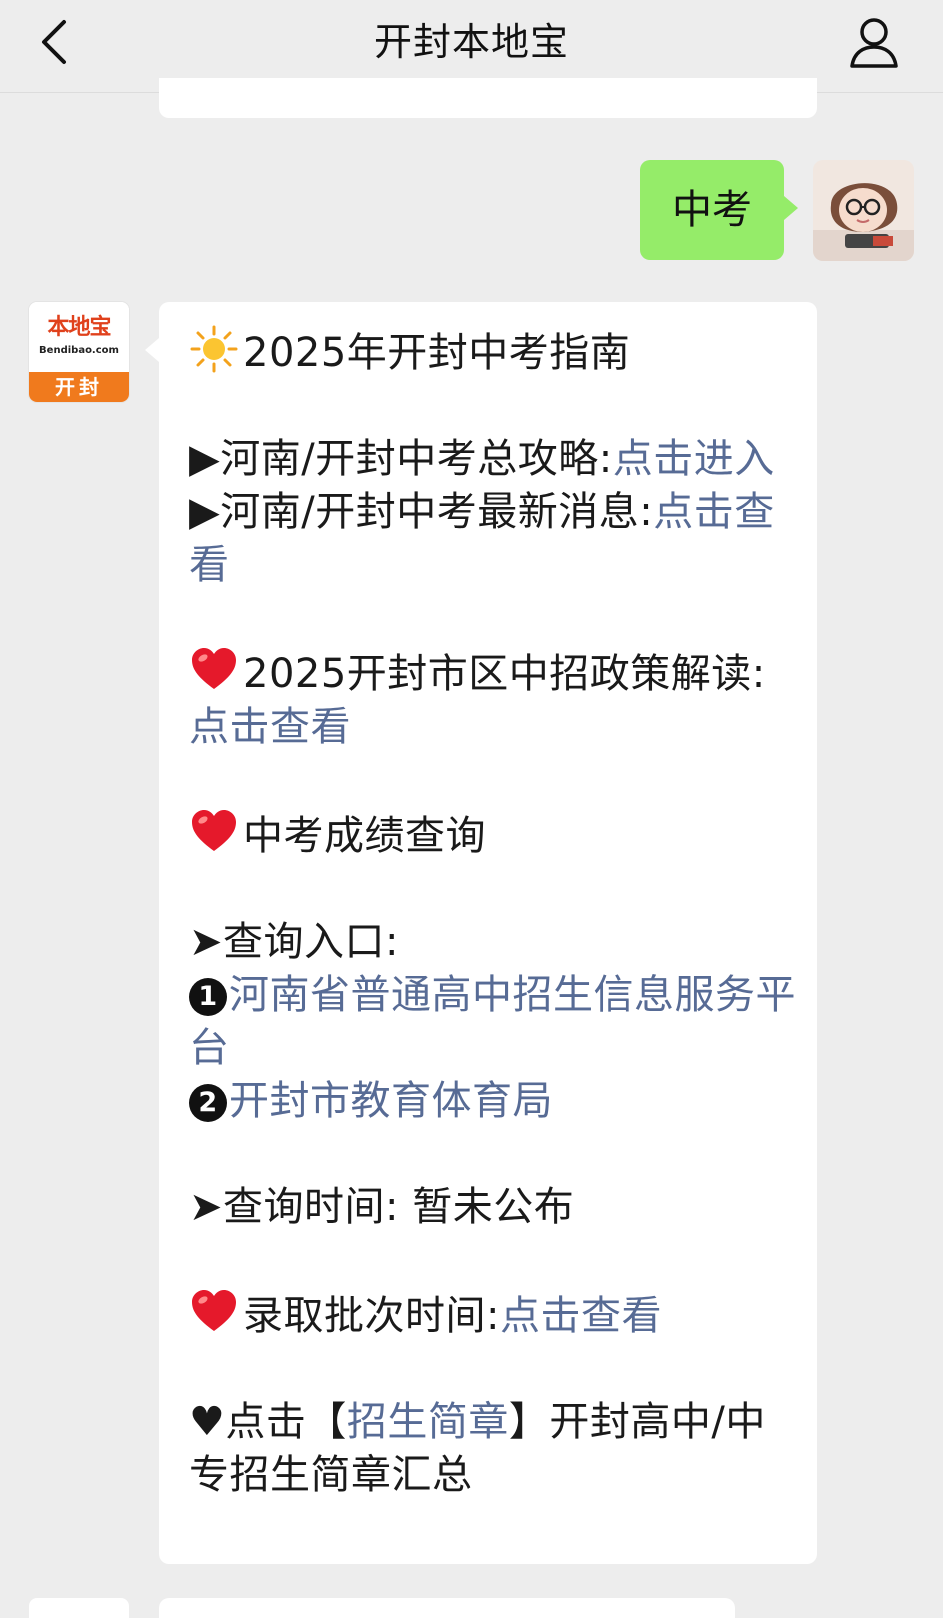  I want to click on number-1-icon: 1, so click(208, 997).